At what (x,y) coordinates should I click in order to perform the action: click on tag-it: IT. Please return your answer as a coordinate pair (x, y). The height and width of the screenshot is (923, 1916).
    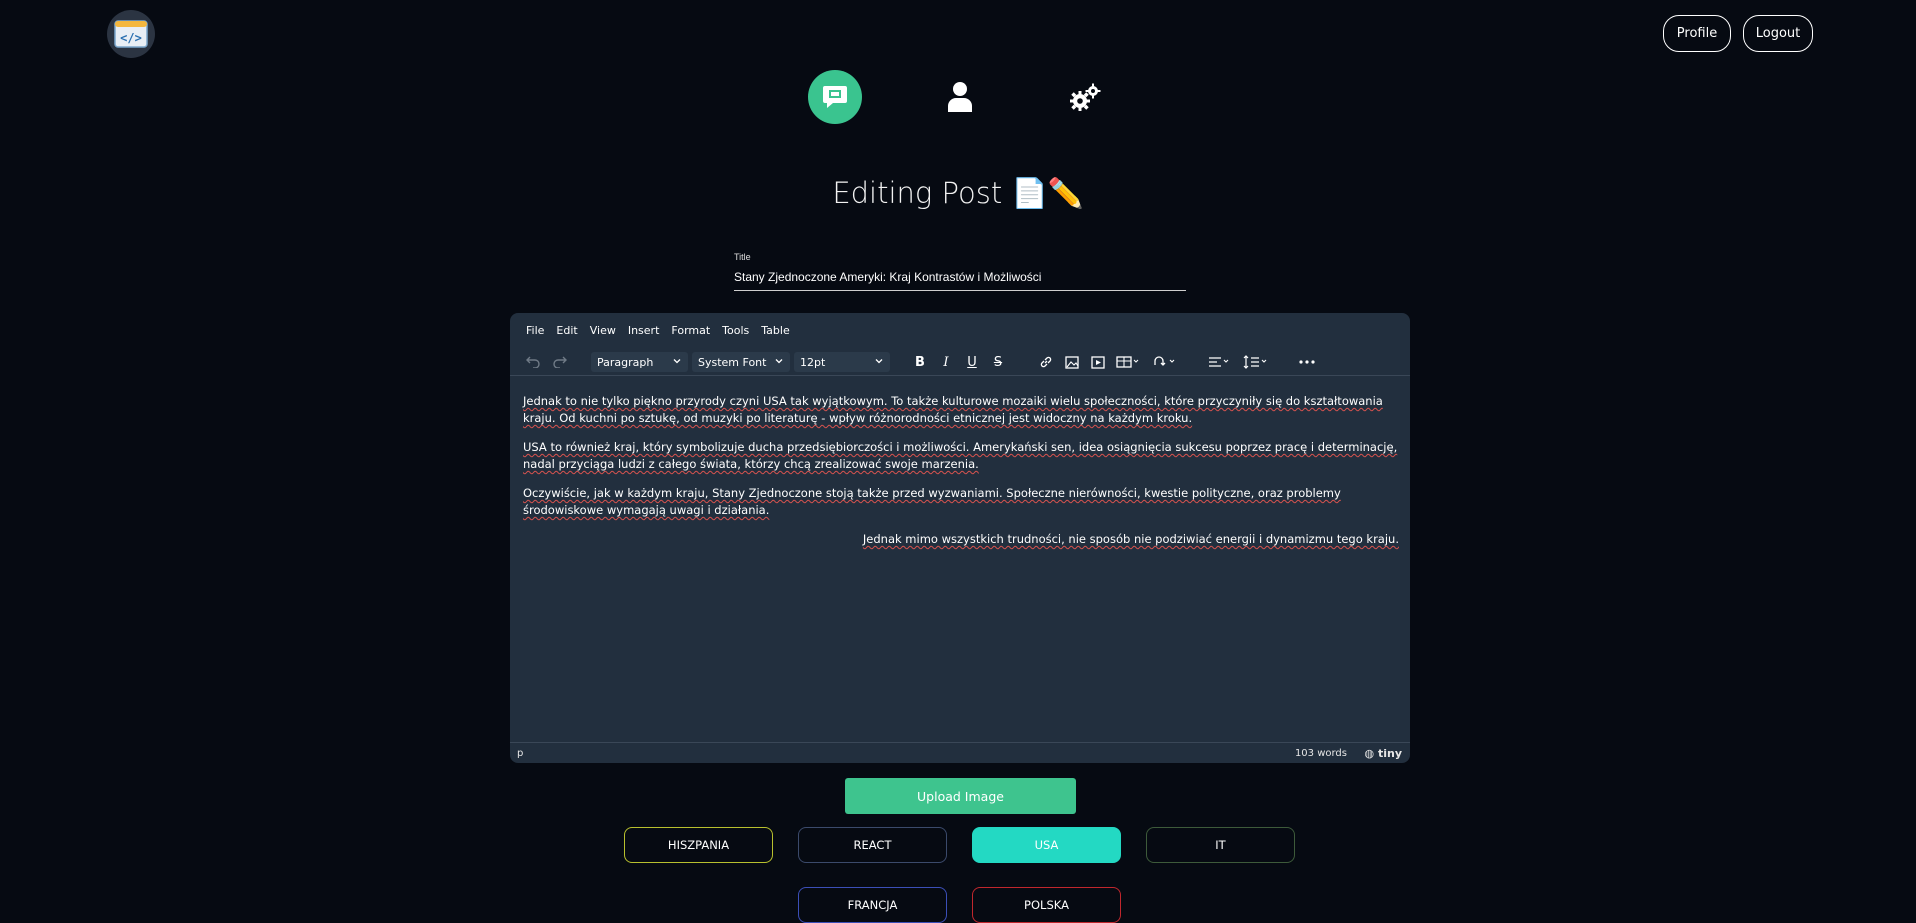
    Looking at the image, I should click on (1220, 845).